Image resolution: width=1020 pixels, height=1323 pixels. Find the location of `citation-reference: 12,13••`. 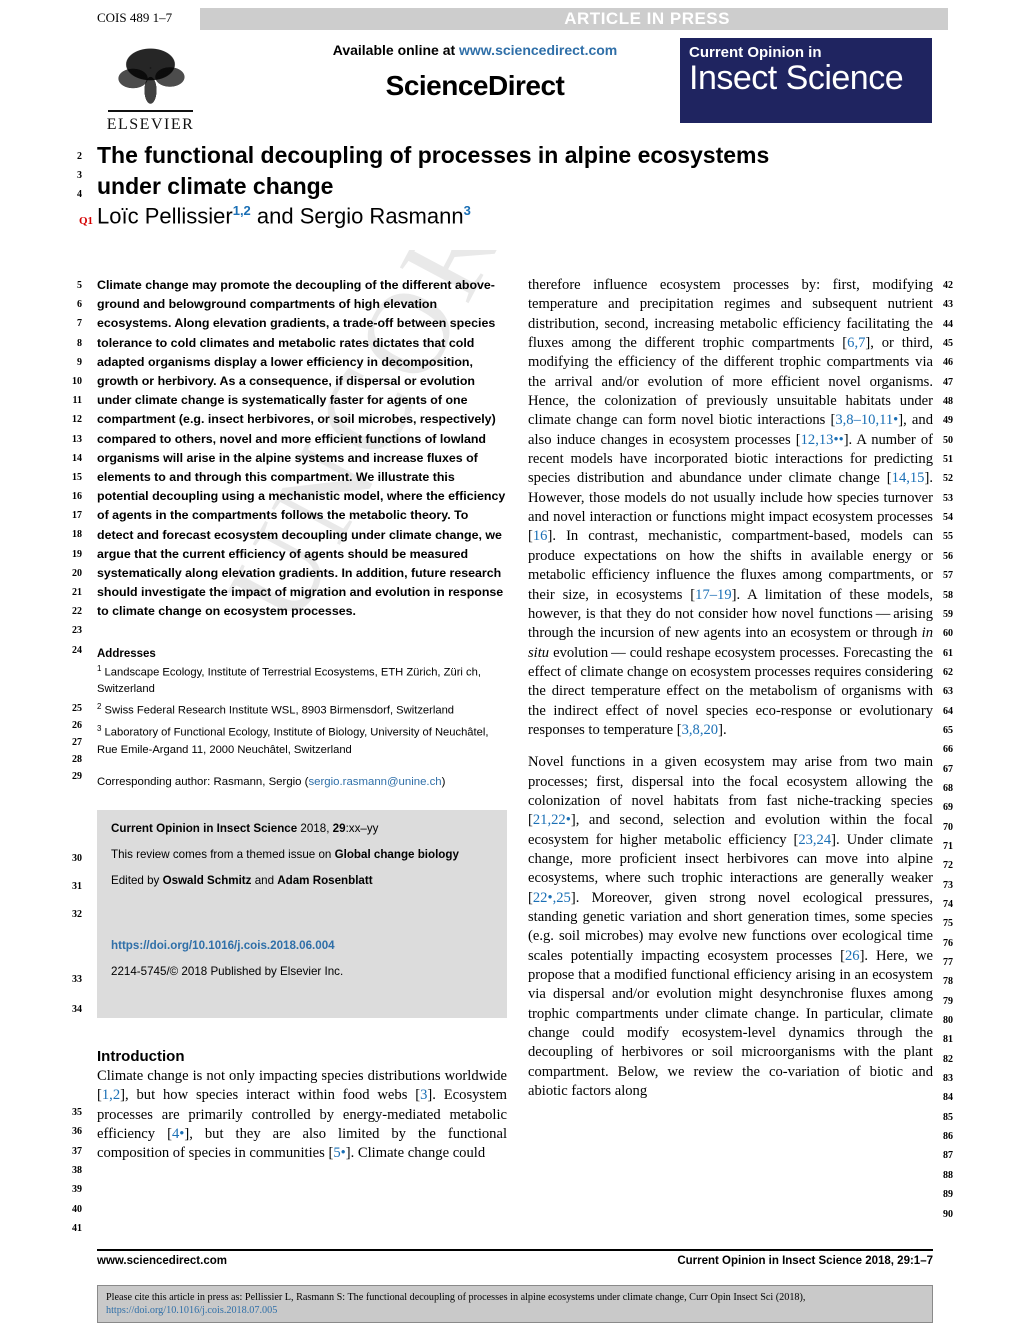

citation-reference: 12,13•• is located at coordinates (822, 440).